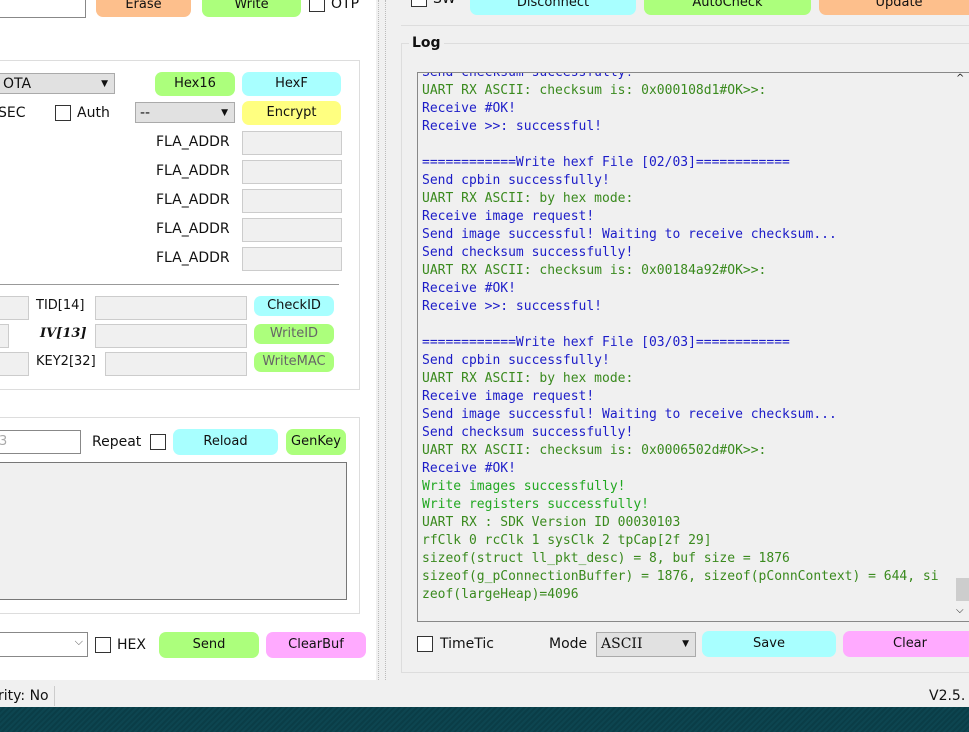  Describe the element at coordinates (622, 644) in the screenshot. I see `log-mode-value: ASCII` at that location.